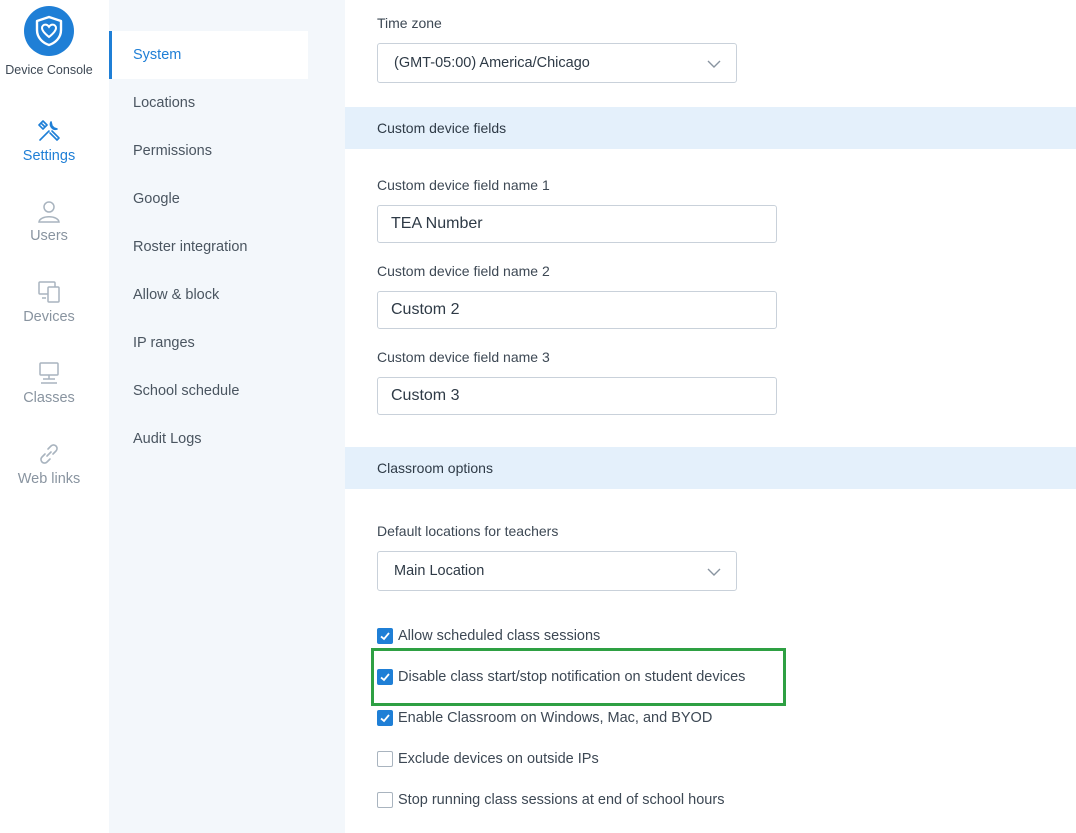 The width and height of the screenshot is (1076, 833). Describe the element at coordinates (49, 212) in the screenshot. I see `user-icon` at that location.